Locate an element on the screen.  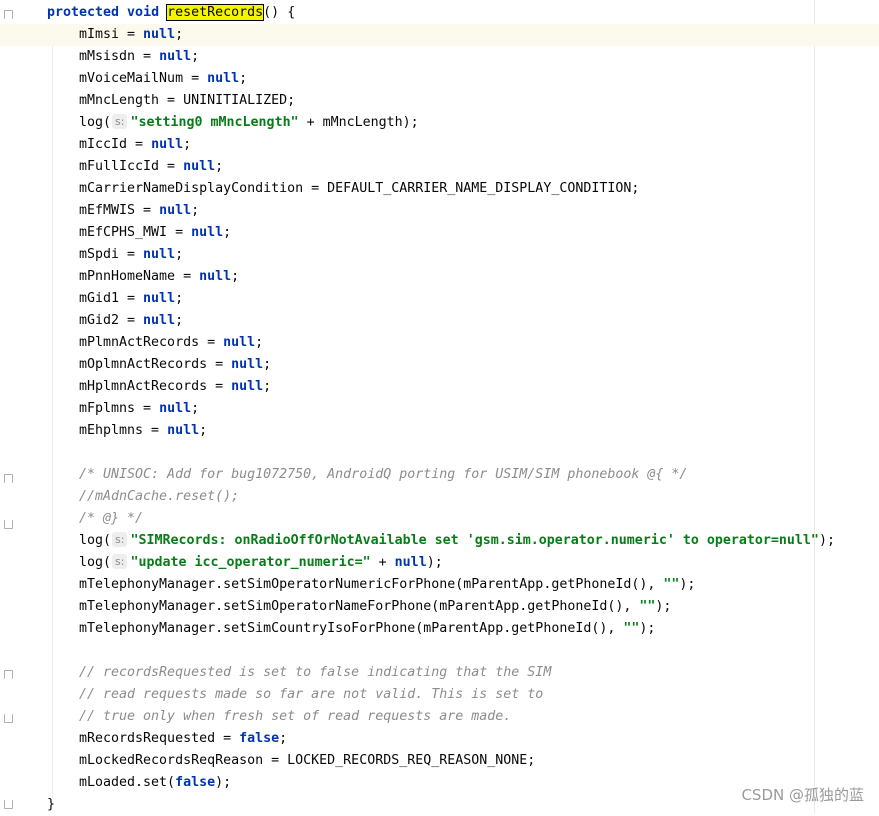
code-line: mFullIccId = null; is located at coordinates (439, 167).